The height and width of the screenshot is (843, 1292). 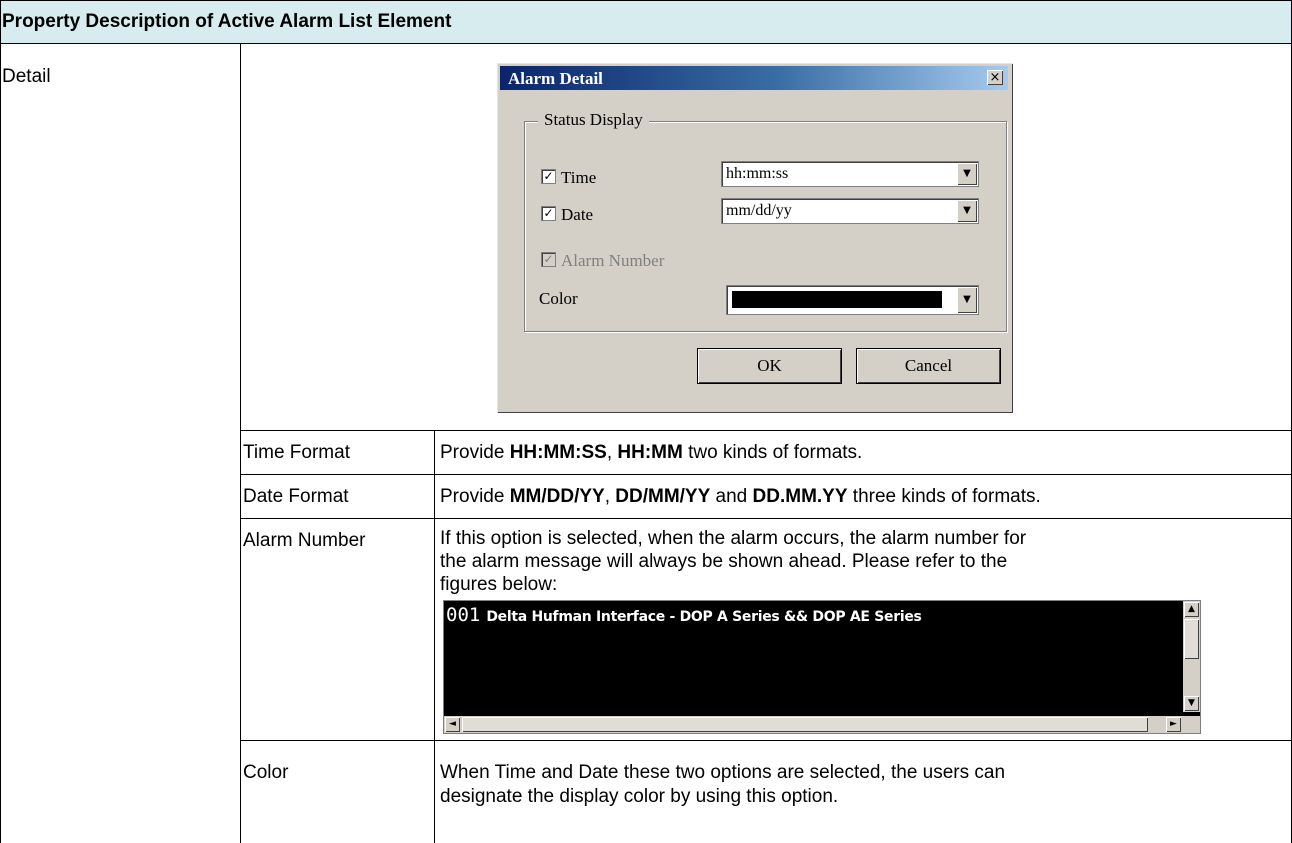 What do you see at coordinates (266, 772) in the screenshot?
I see `row-name-color: Color` at bounding box center [266, 772].